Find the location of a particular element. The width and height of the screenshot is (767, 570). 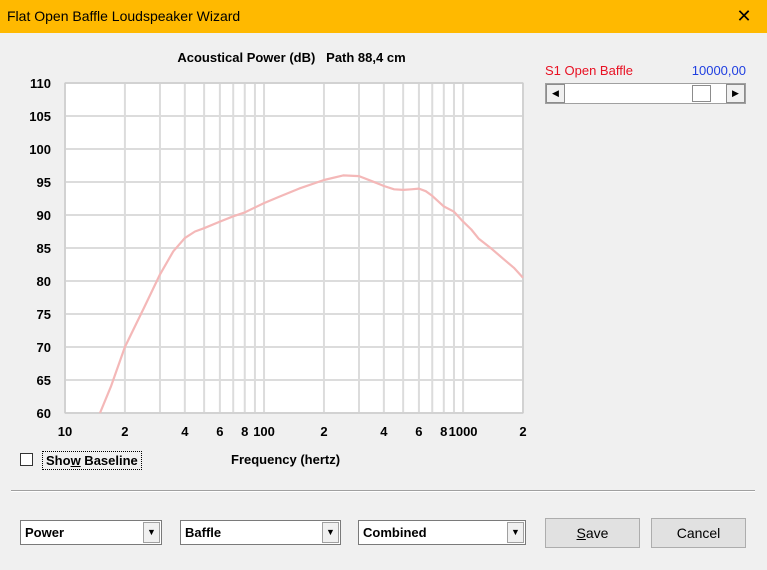

x-tick-label: 100 is located at coordinates (264, 431).